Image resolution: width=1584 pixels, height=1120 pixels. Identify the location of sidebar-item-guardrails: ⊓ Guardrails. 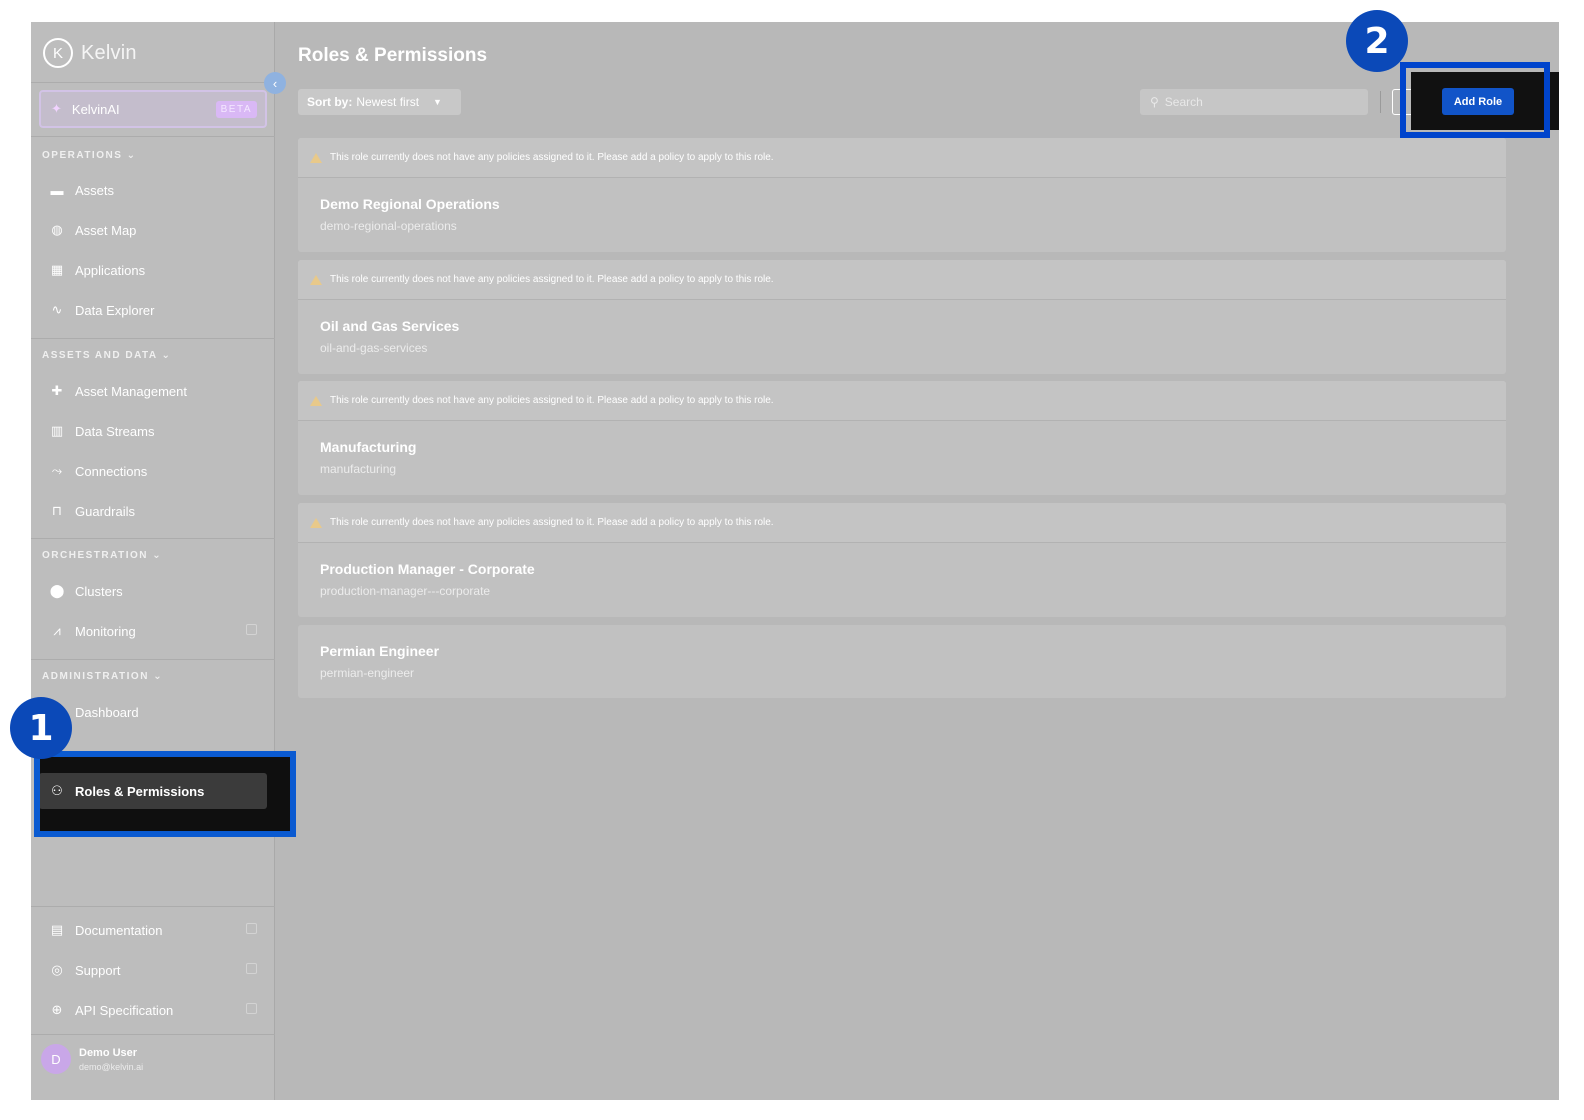
(153, 511).